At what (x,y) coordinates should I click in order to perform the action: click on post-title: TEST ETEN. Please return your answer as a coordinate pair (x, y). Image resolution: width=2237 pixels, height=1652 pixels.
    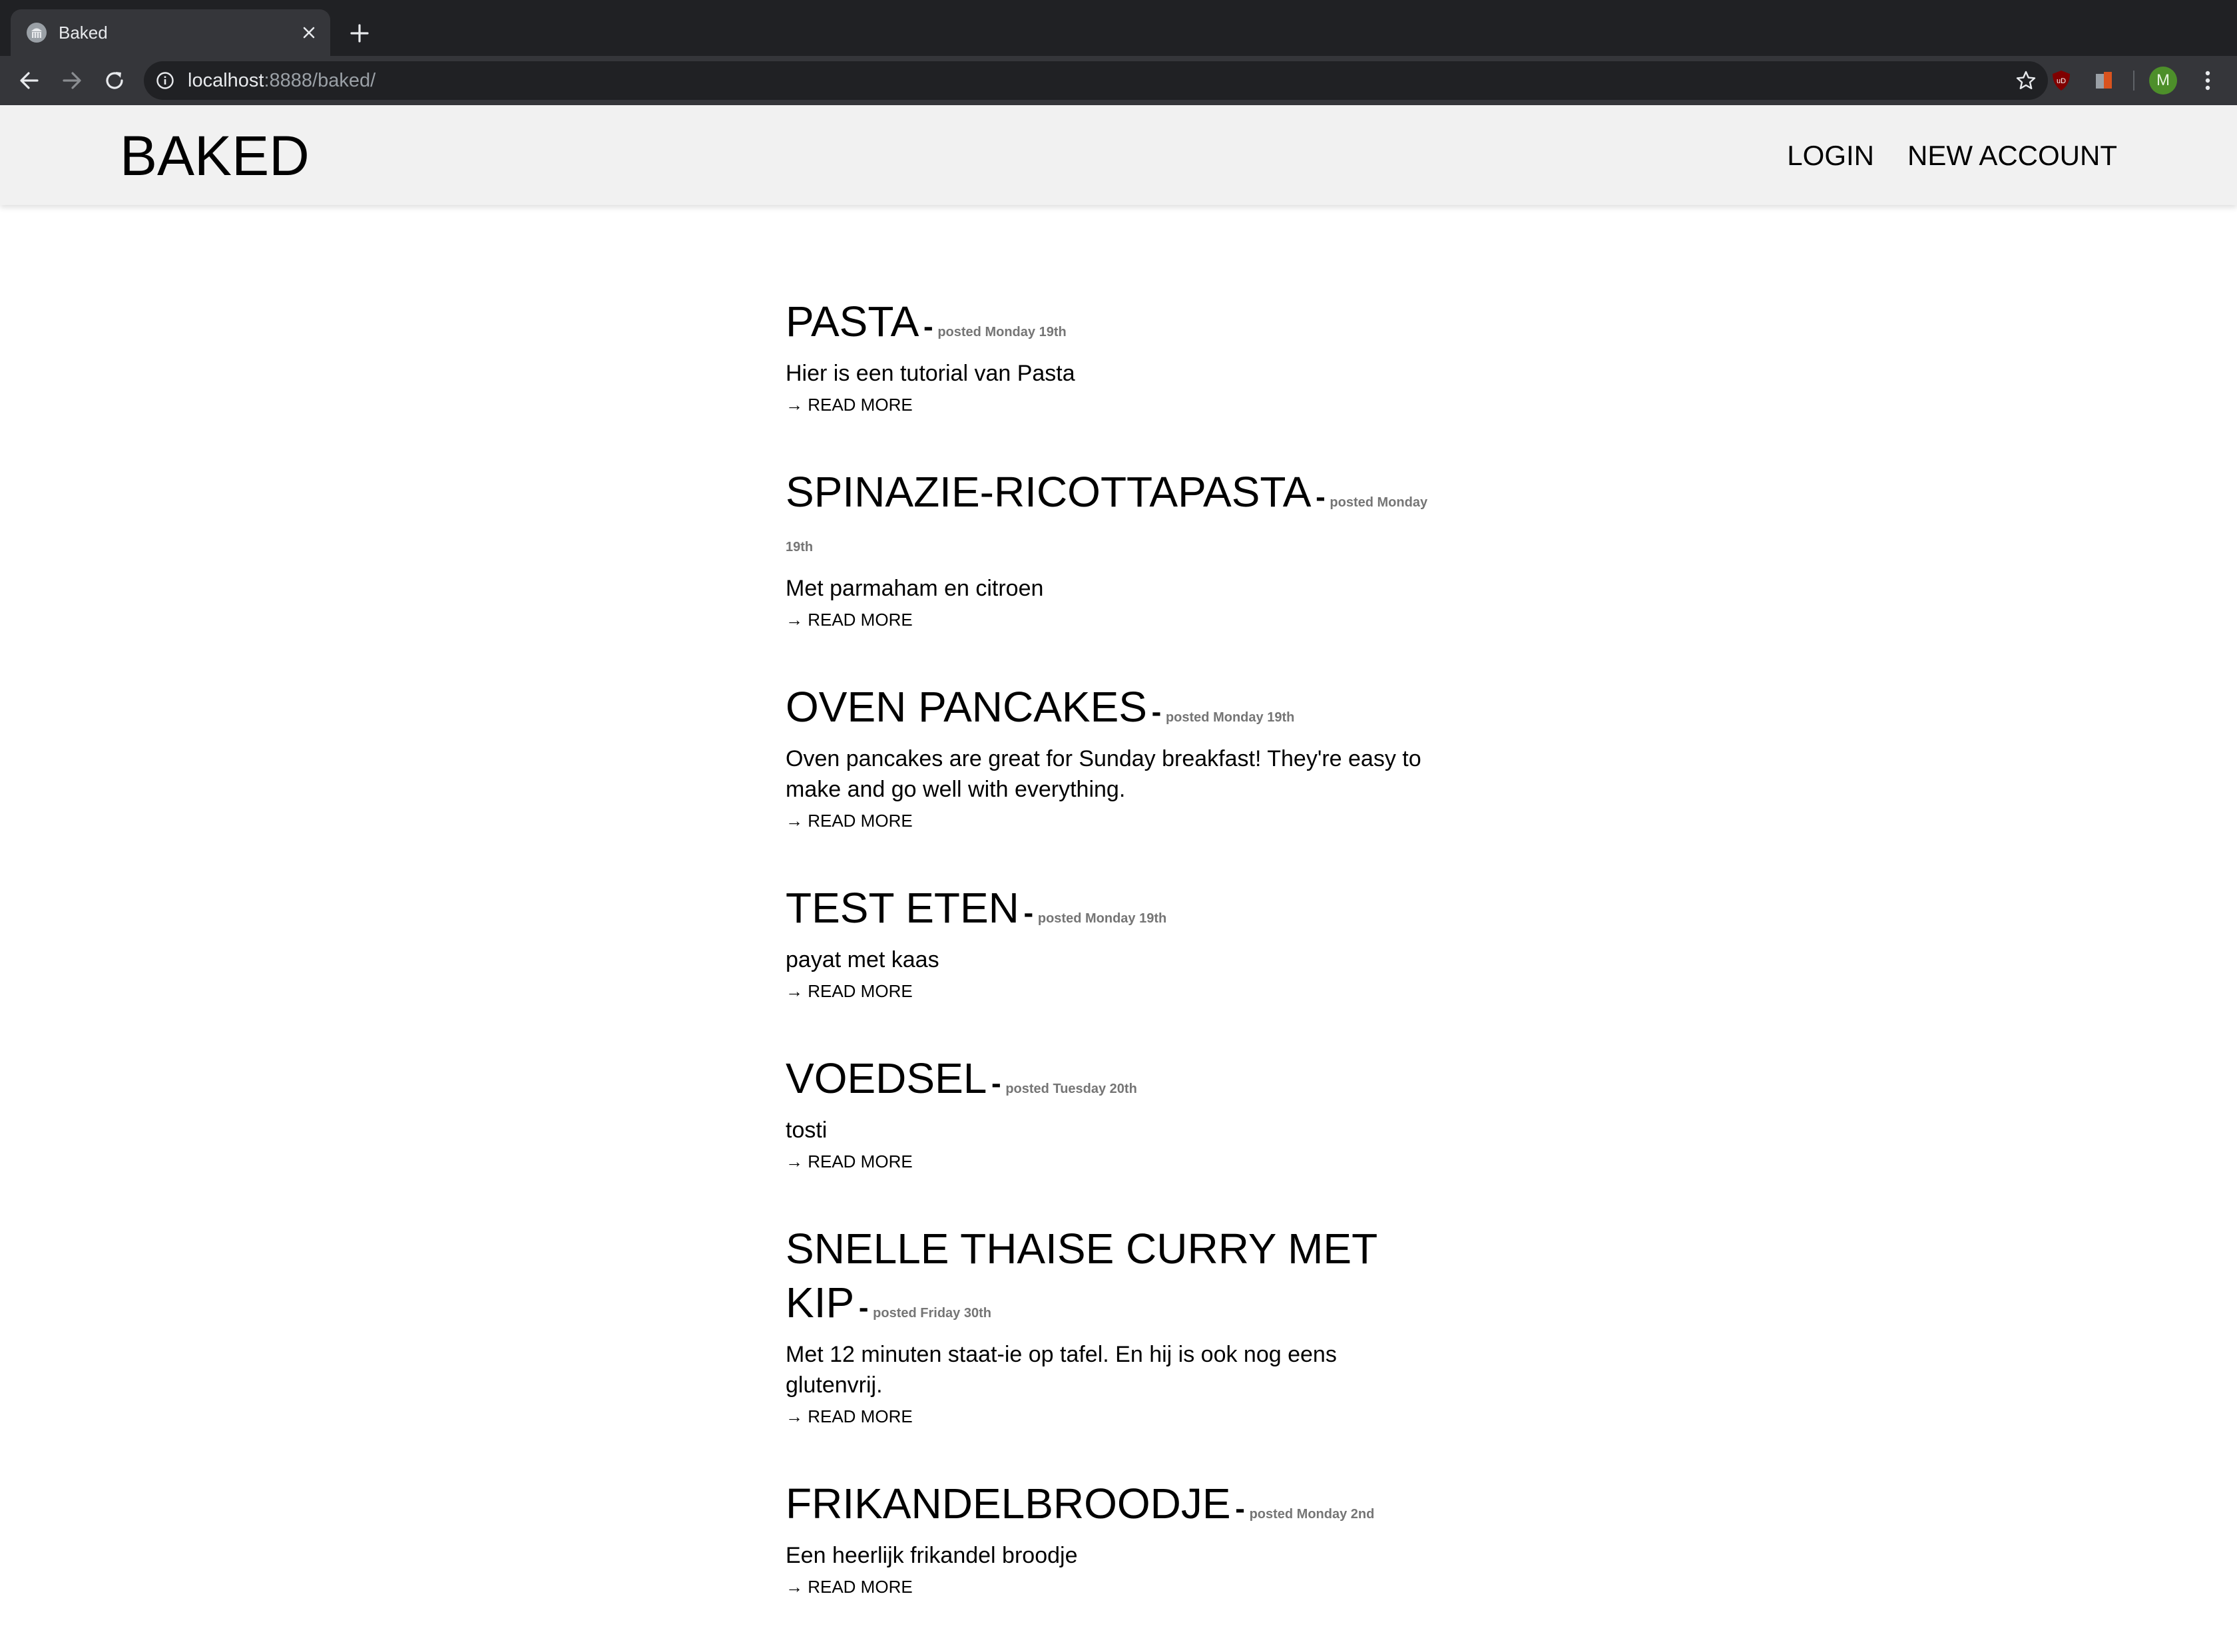
    Looking at the image, I should click on (902, 908).